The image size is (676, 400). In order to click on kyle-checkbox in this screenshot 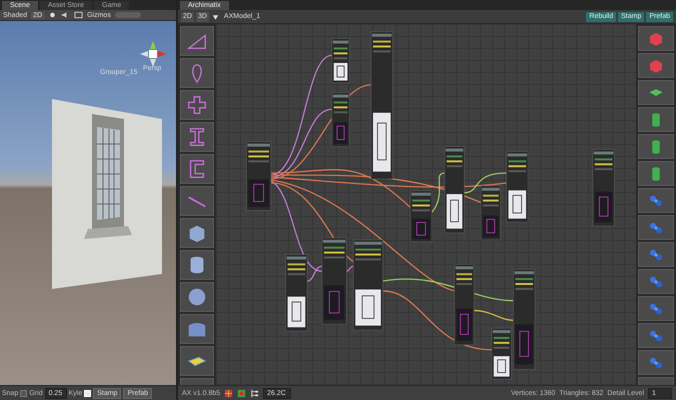, I will do `click(88, 393)`.